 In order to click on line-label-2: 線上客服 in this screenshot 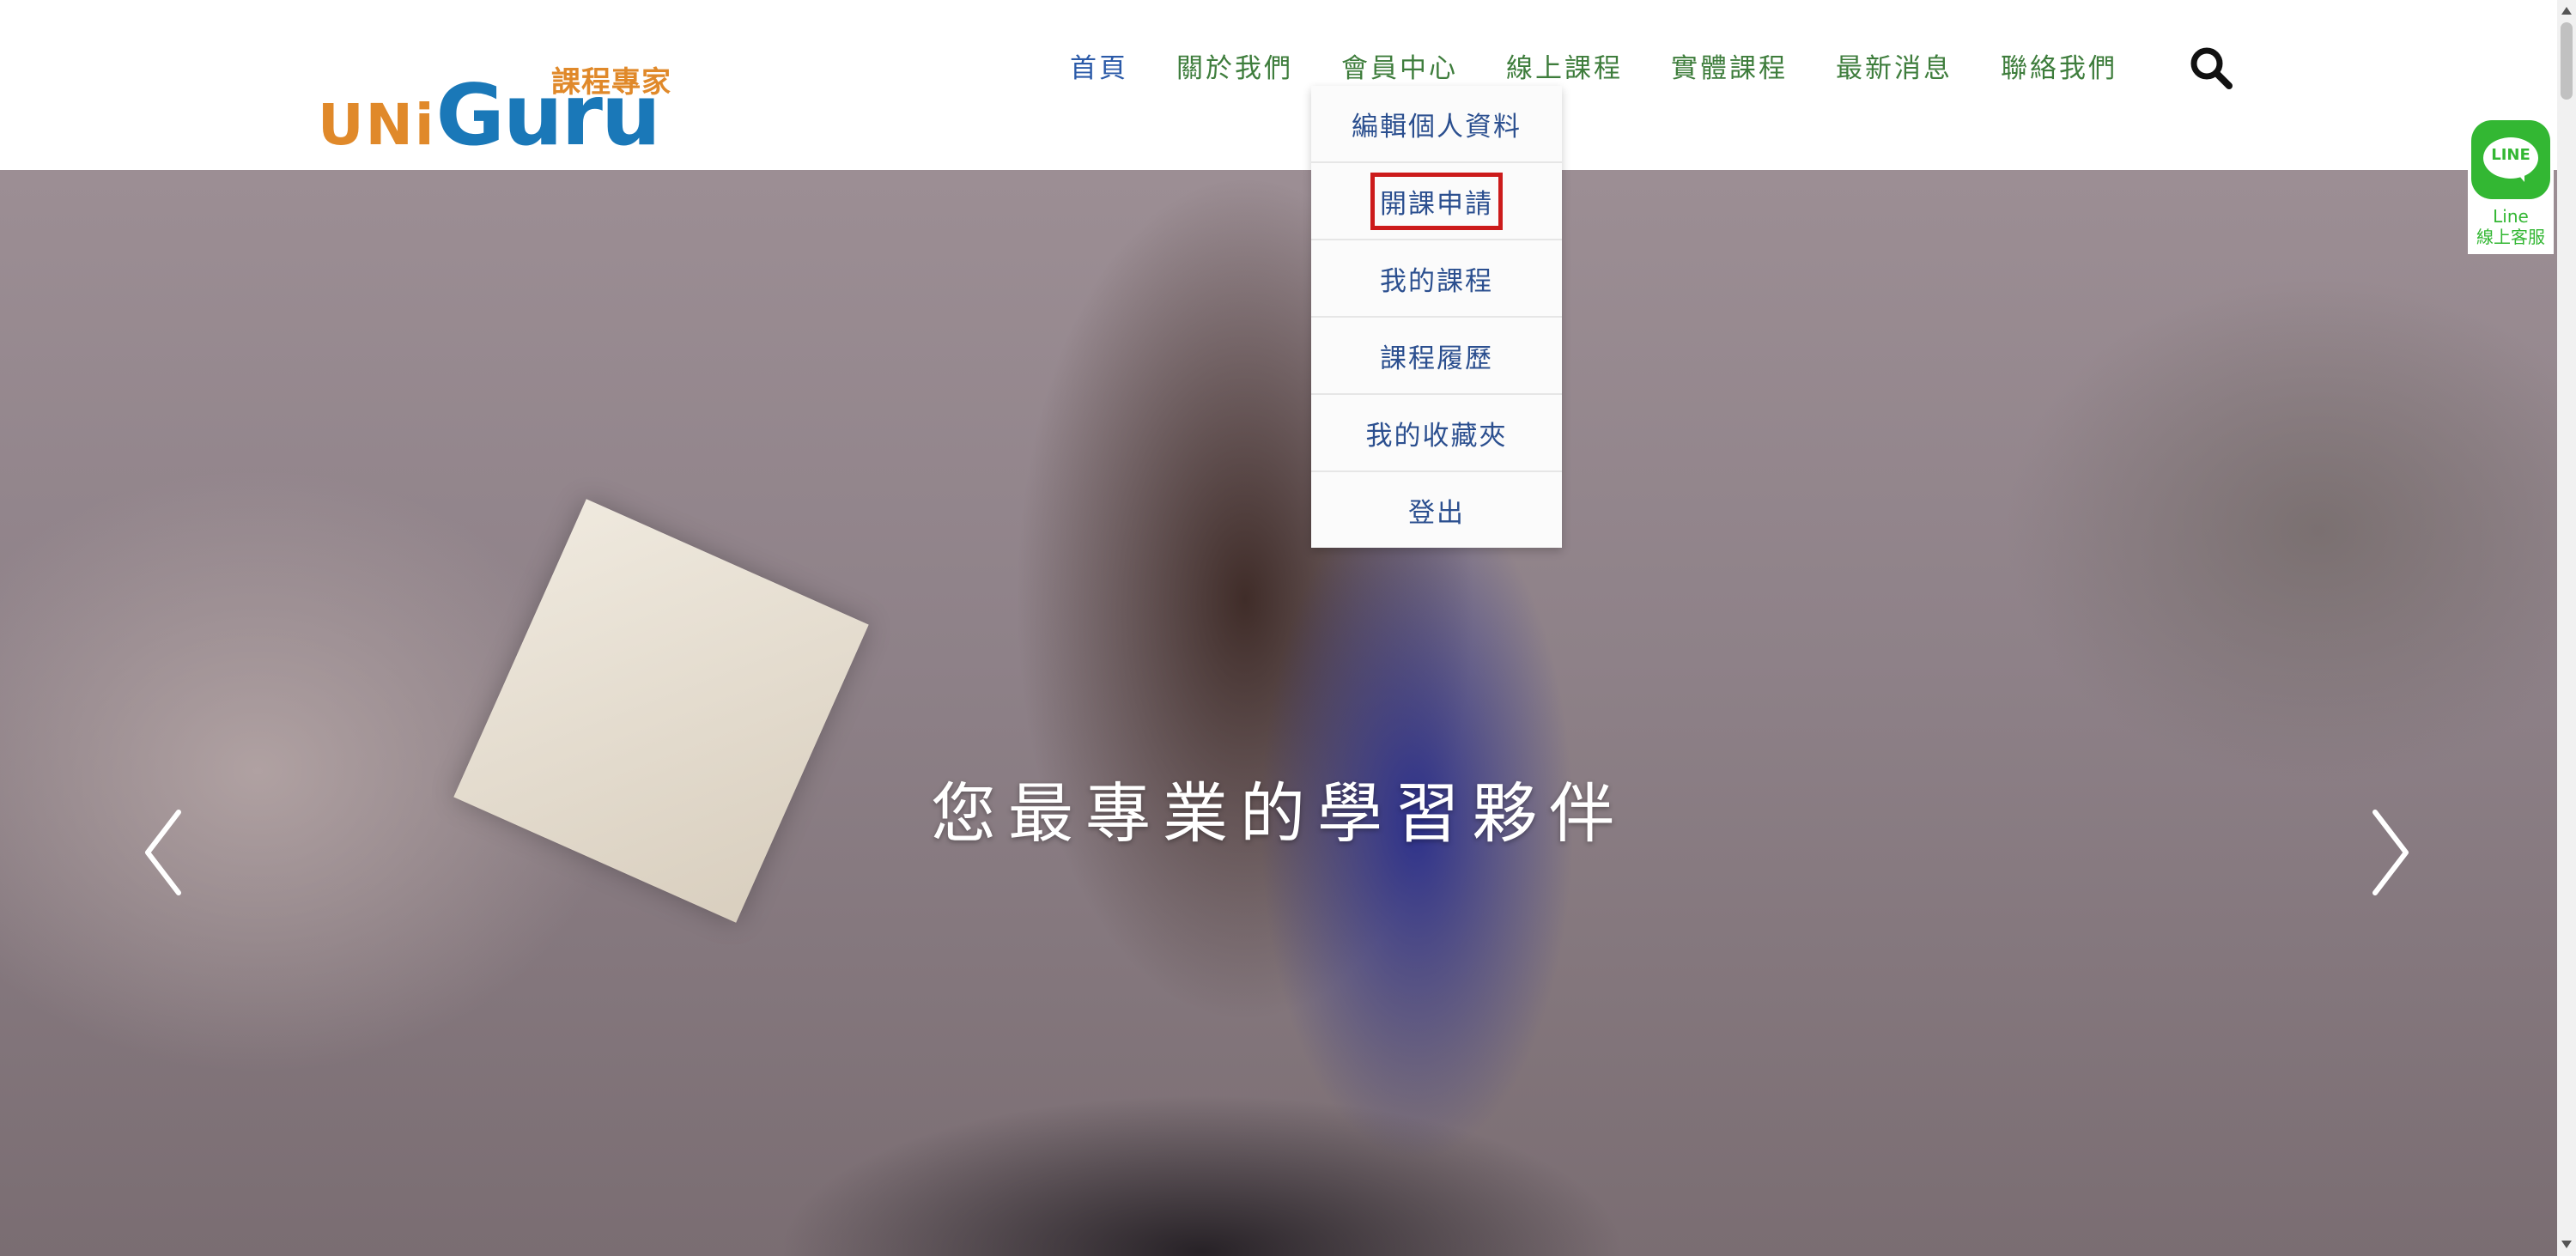, I will do `click(2510, 237)`.